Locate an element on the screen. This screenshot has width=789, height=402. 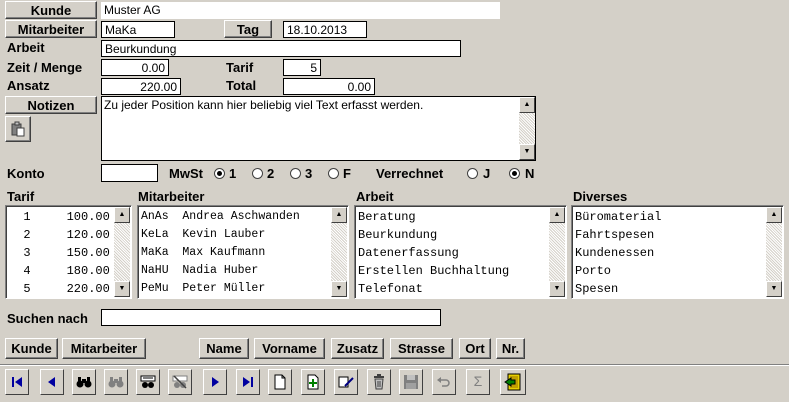
arbeit-field: Beurkundung is located at coordinates (281, 48).